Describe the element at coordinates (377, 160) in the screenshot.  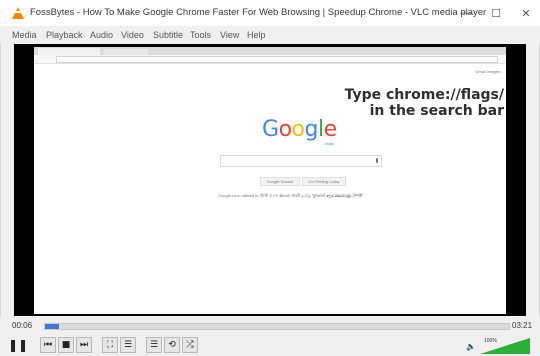
I see `mic-icon` at that location.